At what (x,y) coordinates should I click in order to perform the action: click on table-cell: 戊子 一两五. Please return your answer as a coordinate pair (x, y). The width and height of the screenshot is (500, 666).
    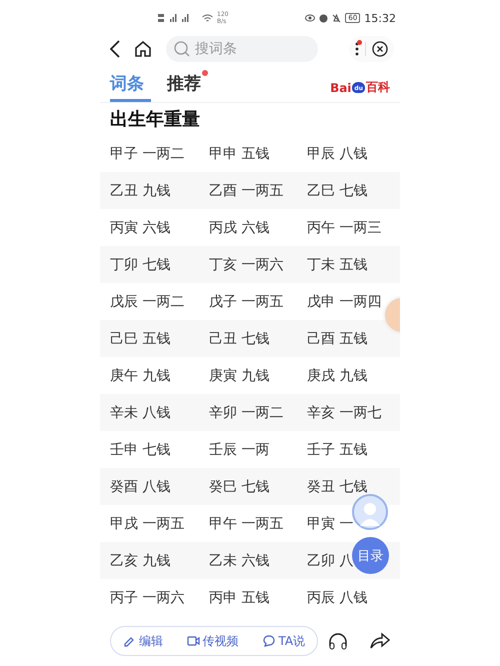
    Looking at the image, I should click on (246, 301).